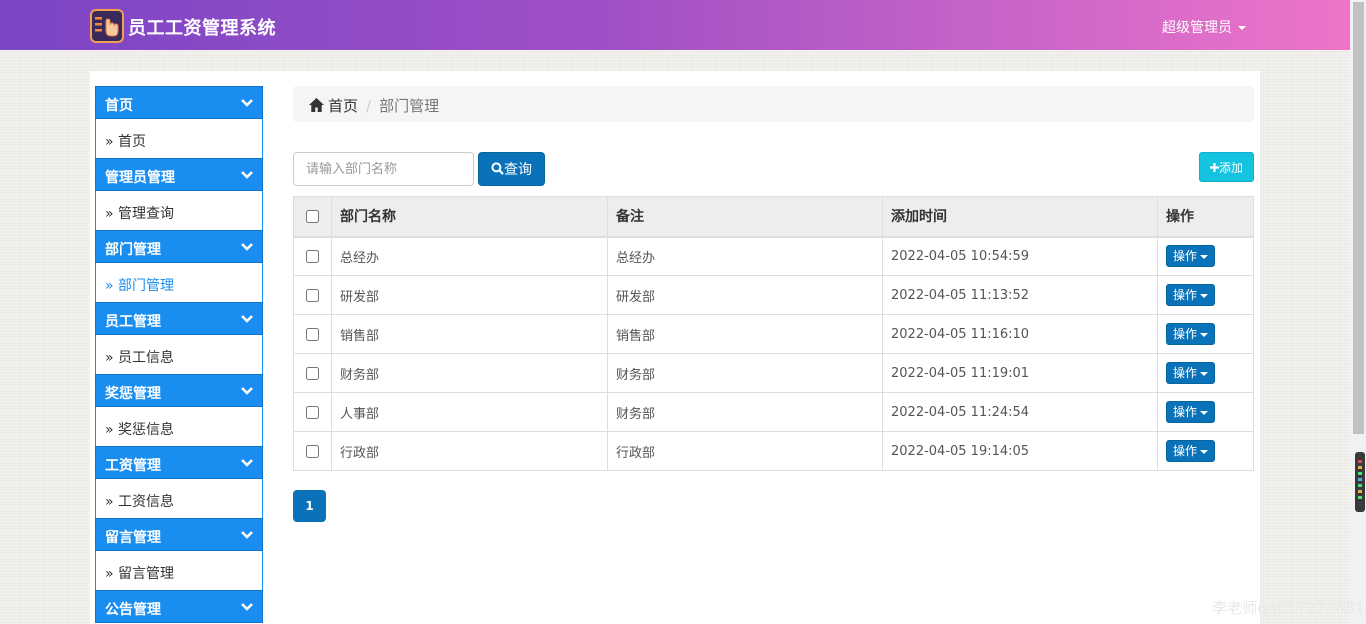  I want to click on table-row: 总经办 总经办 2022-04-05 10:54:59 操作, so click(773, 256).